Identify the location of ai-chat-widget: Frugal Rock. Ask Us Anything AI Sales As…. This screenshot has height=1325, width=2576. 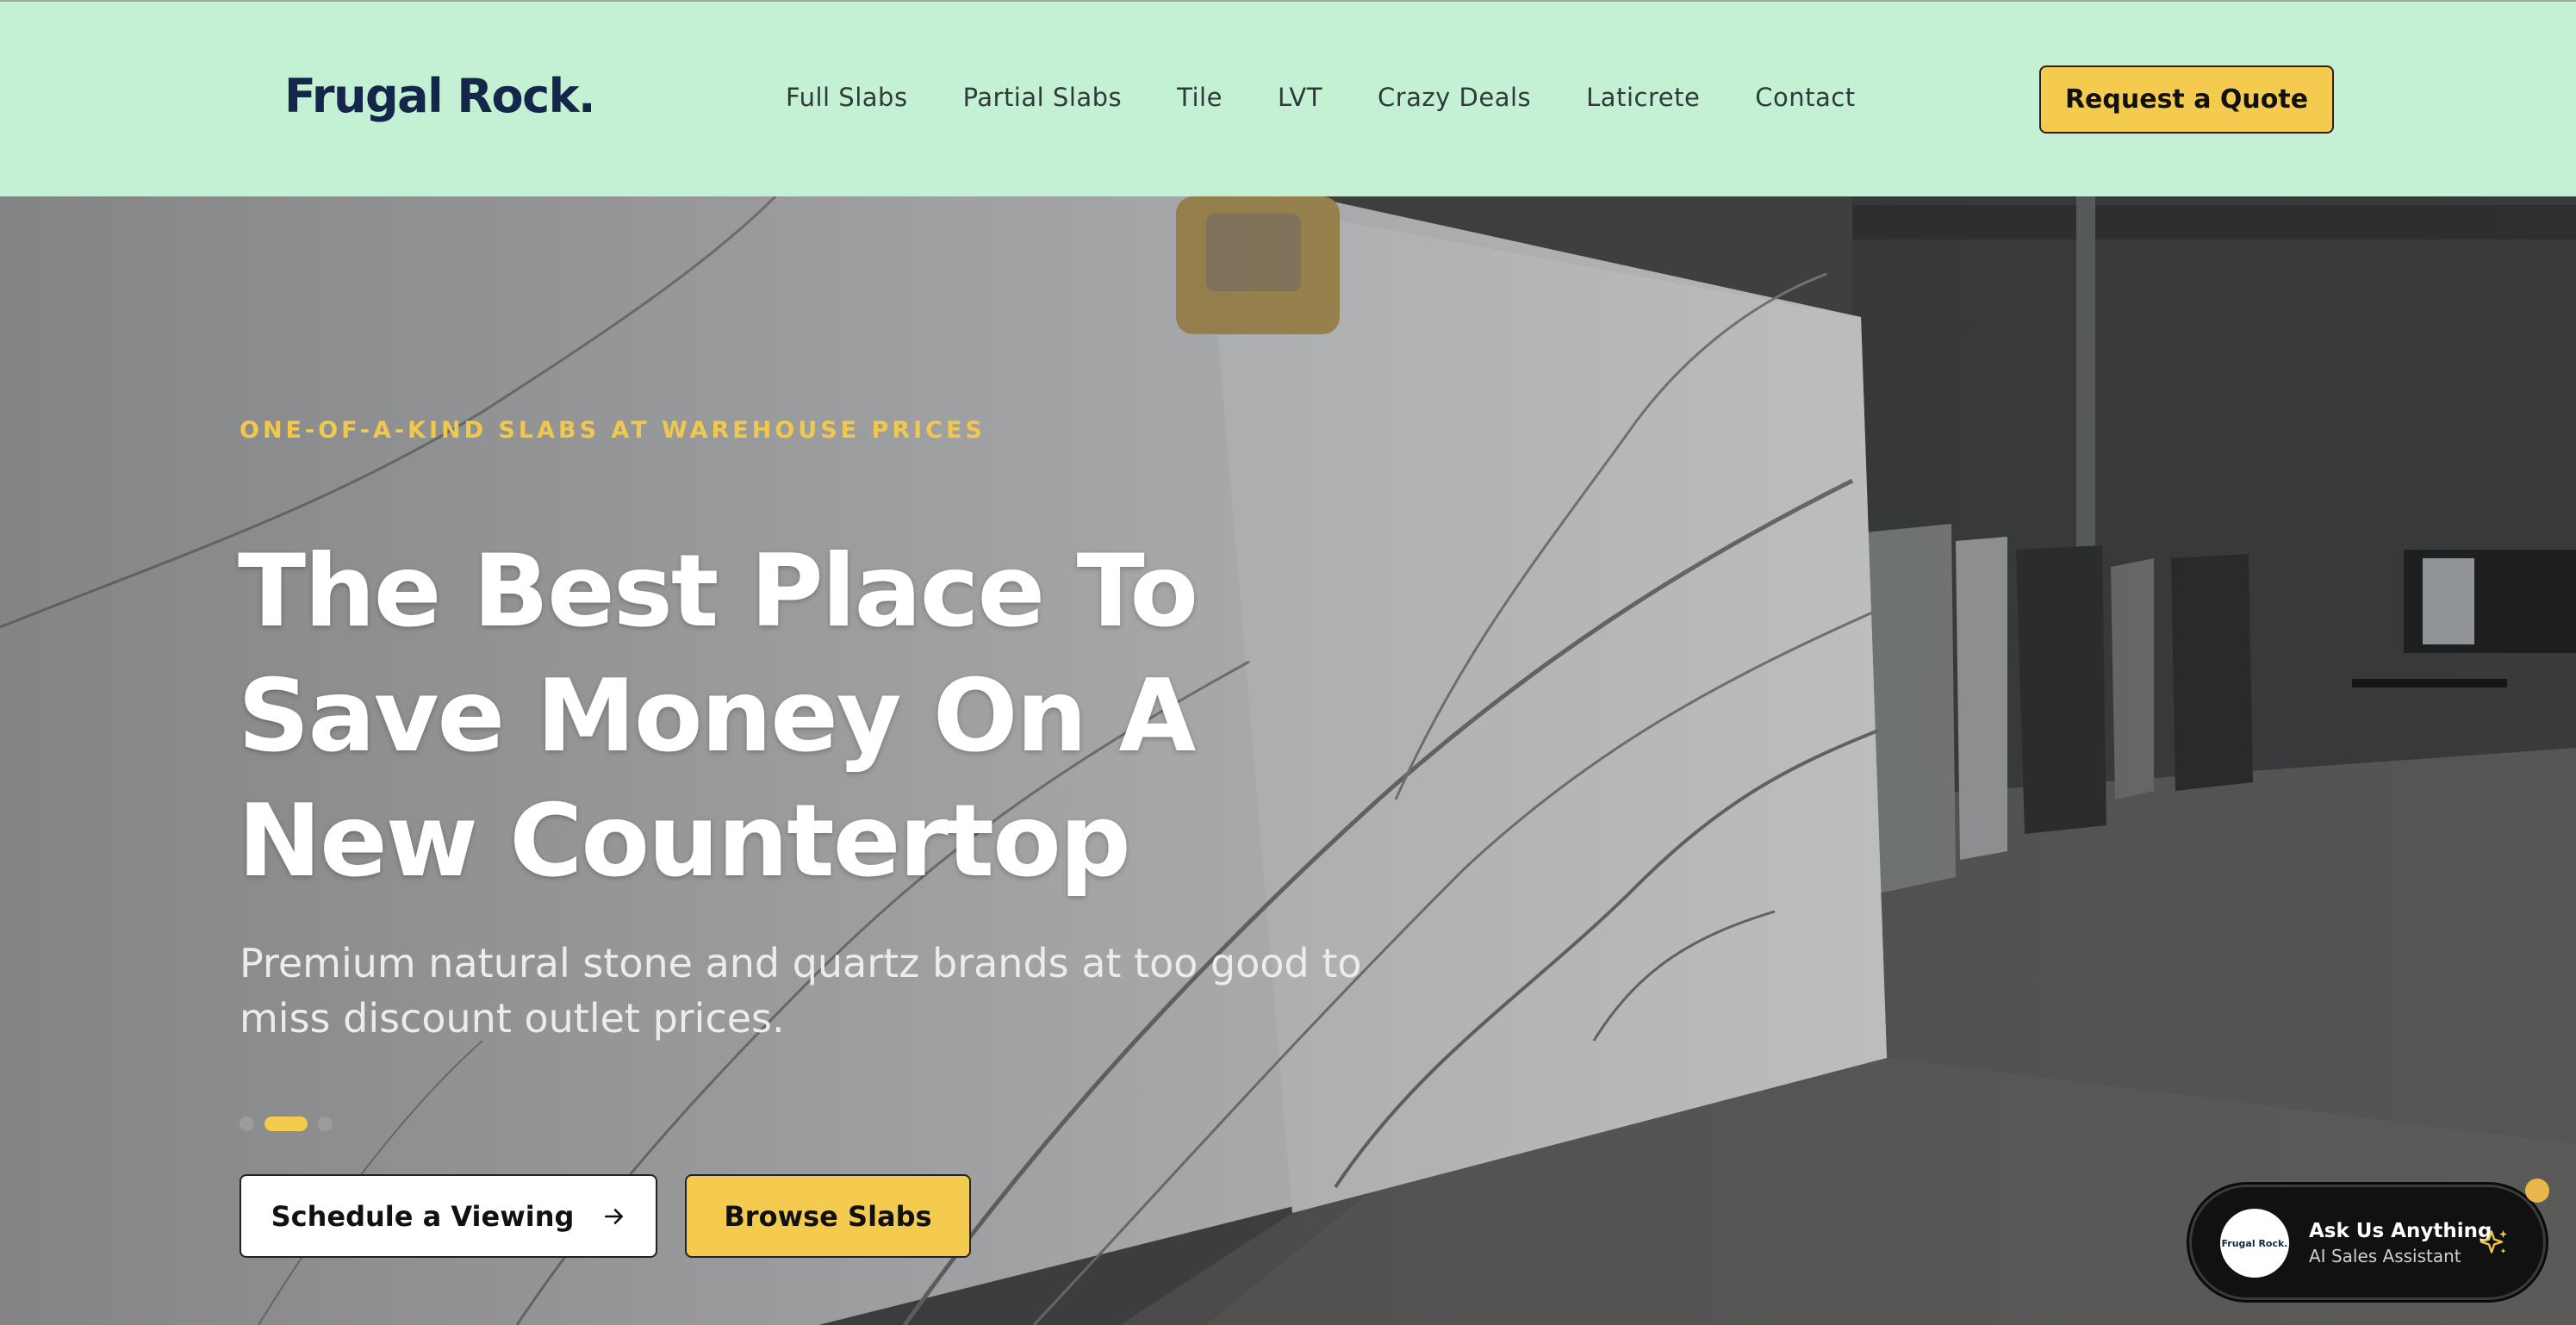
(2368, 1242).